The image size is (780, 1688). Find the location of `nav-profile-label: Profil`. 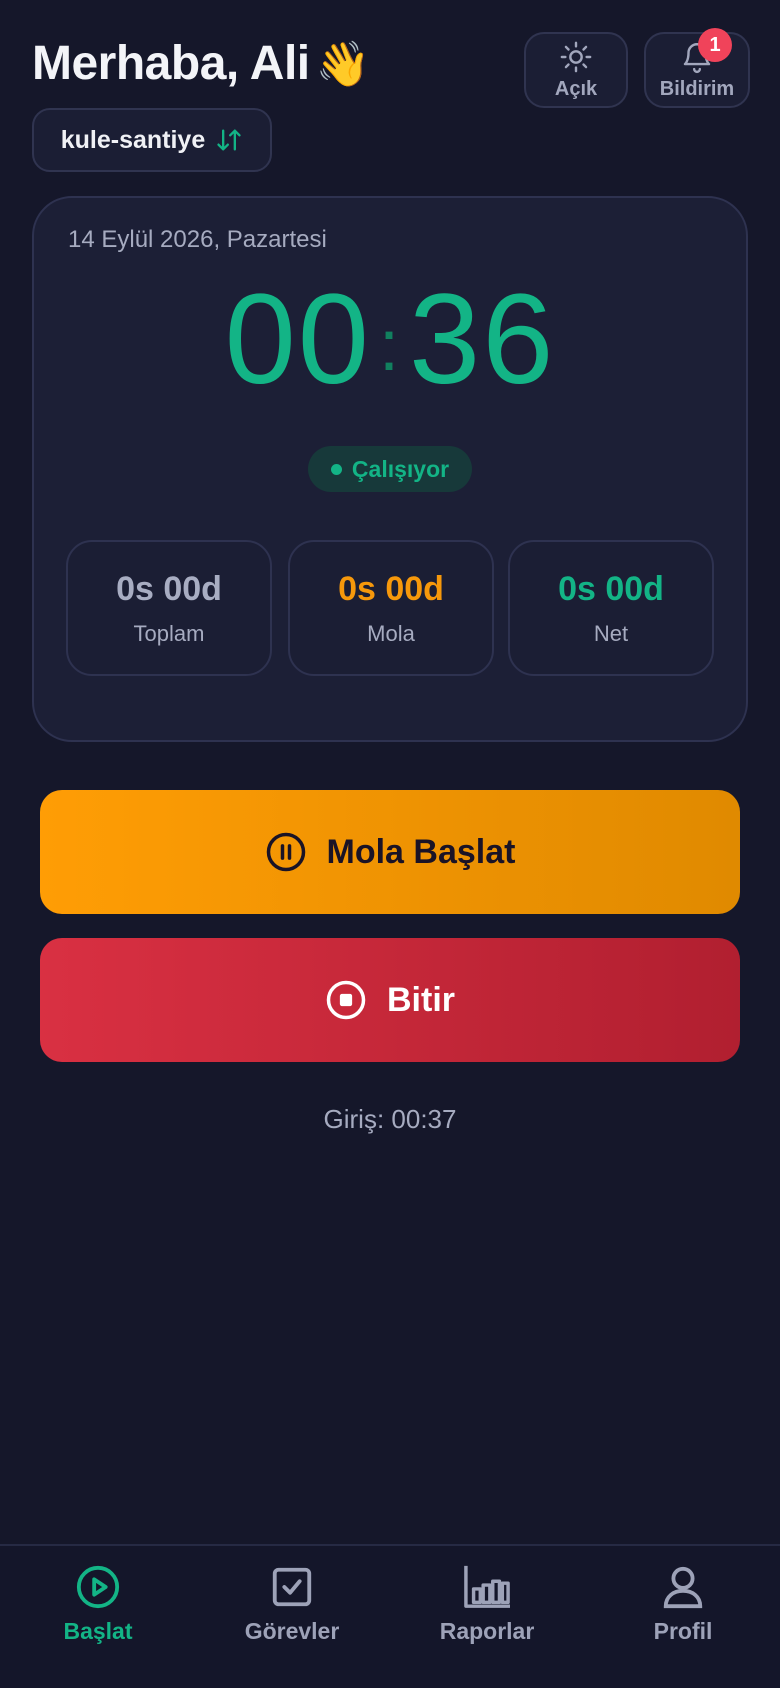

nav-profile-label: Profil is located at coordinates (683, 1631).